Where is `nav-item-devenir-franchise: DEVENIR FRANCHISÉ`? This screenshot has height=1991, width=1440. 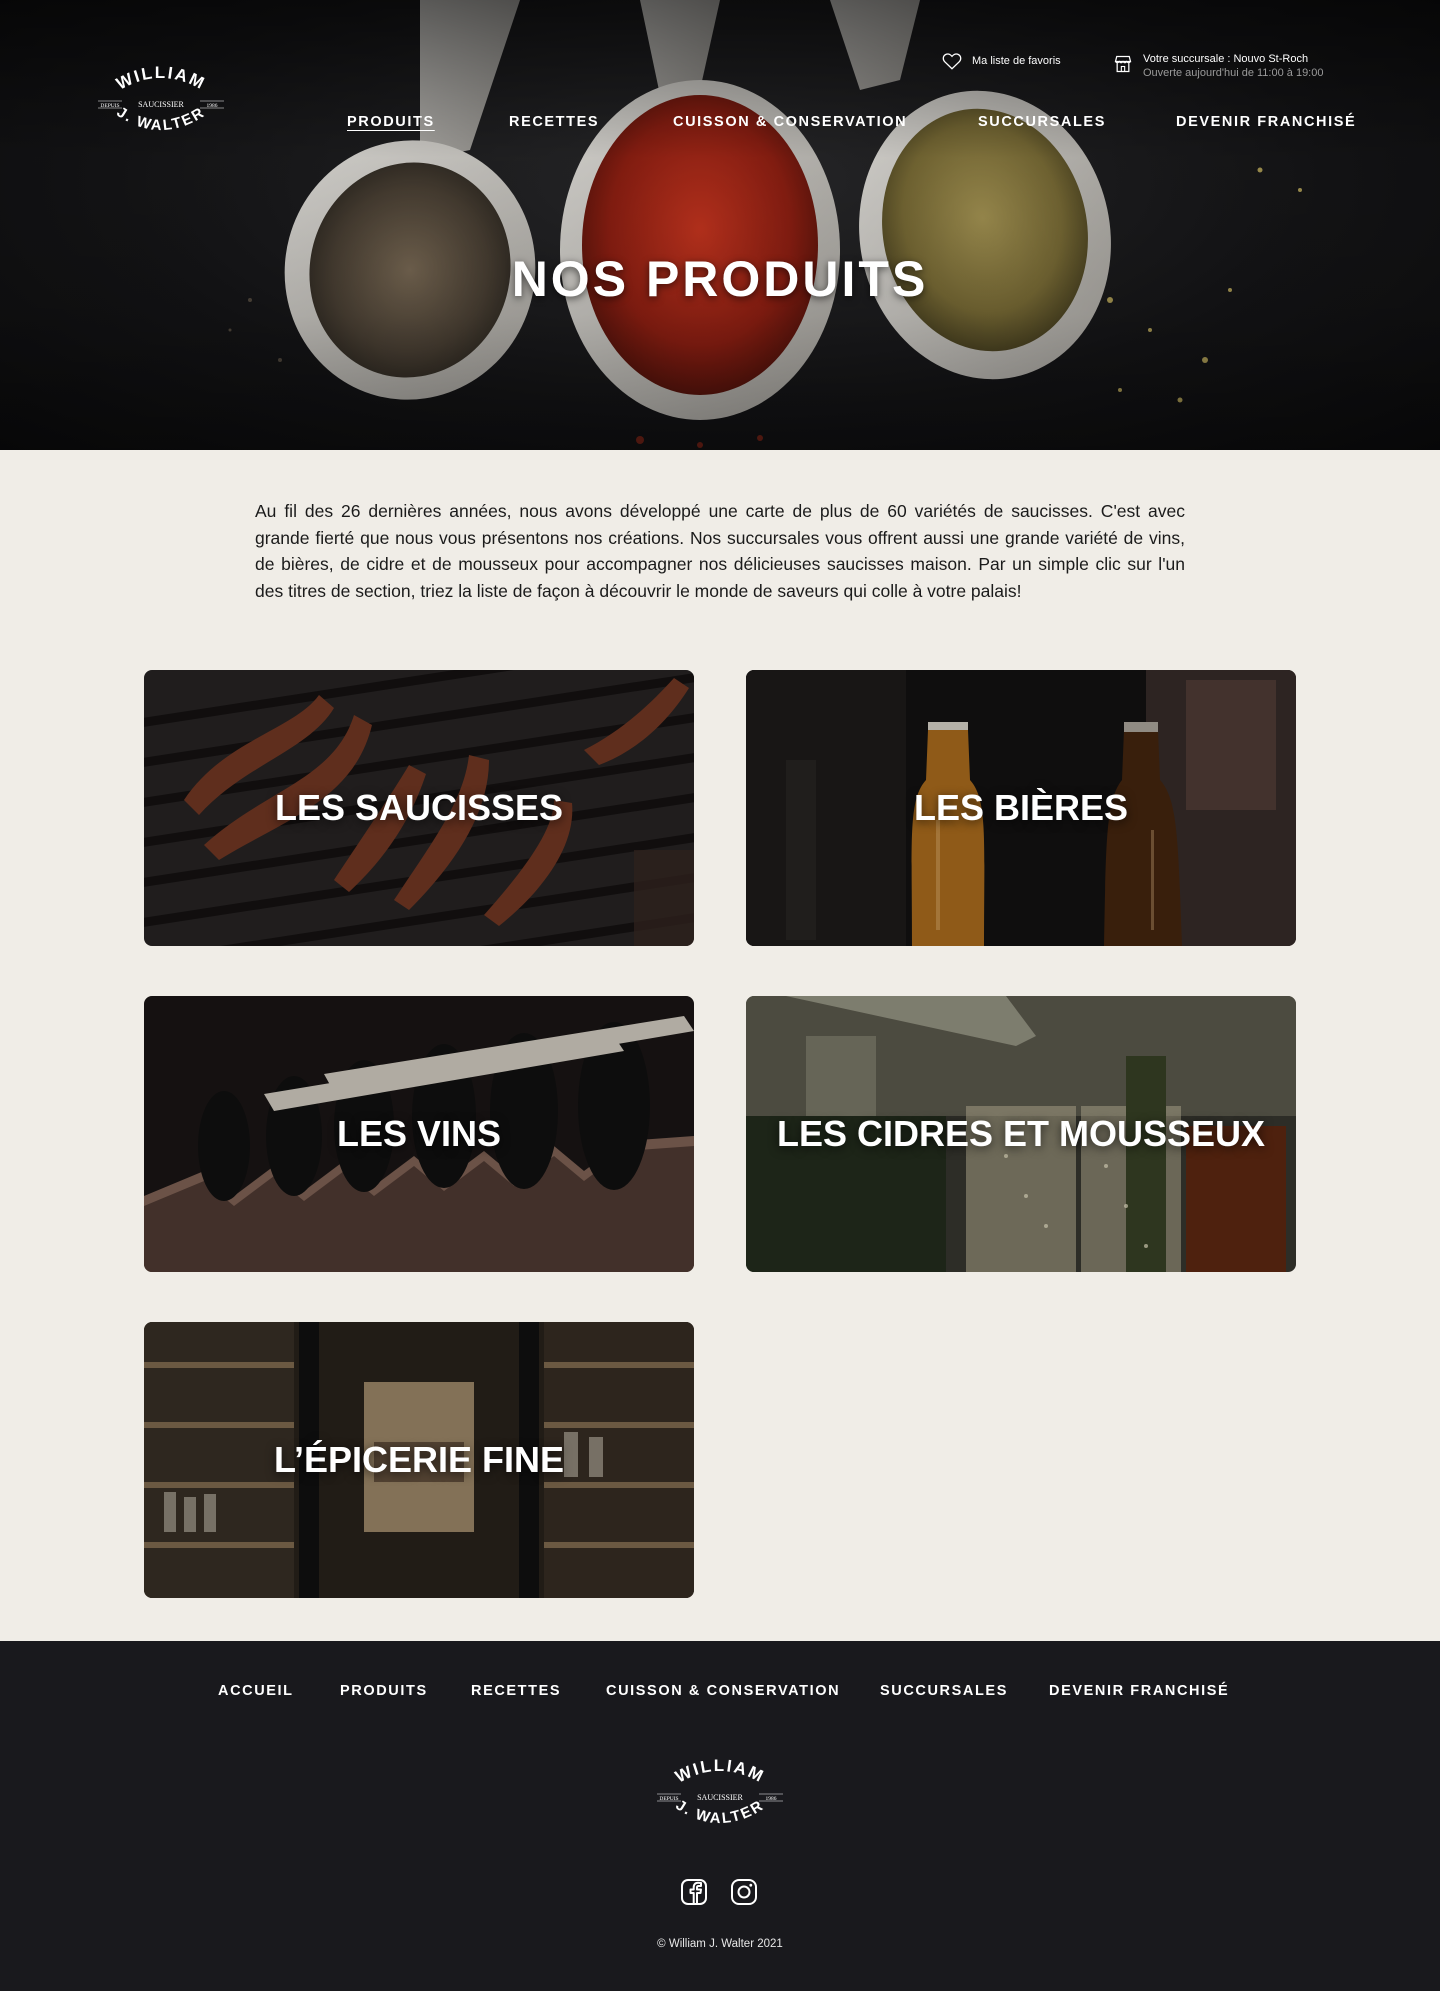
nav-item-devenir-franchise: DEVENIR FRANCHISÉ is located at coordinates (1266, 122).